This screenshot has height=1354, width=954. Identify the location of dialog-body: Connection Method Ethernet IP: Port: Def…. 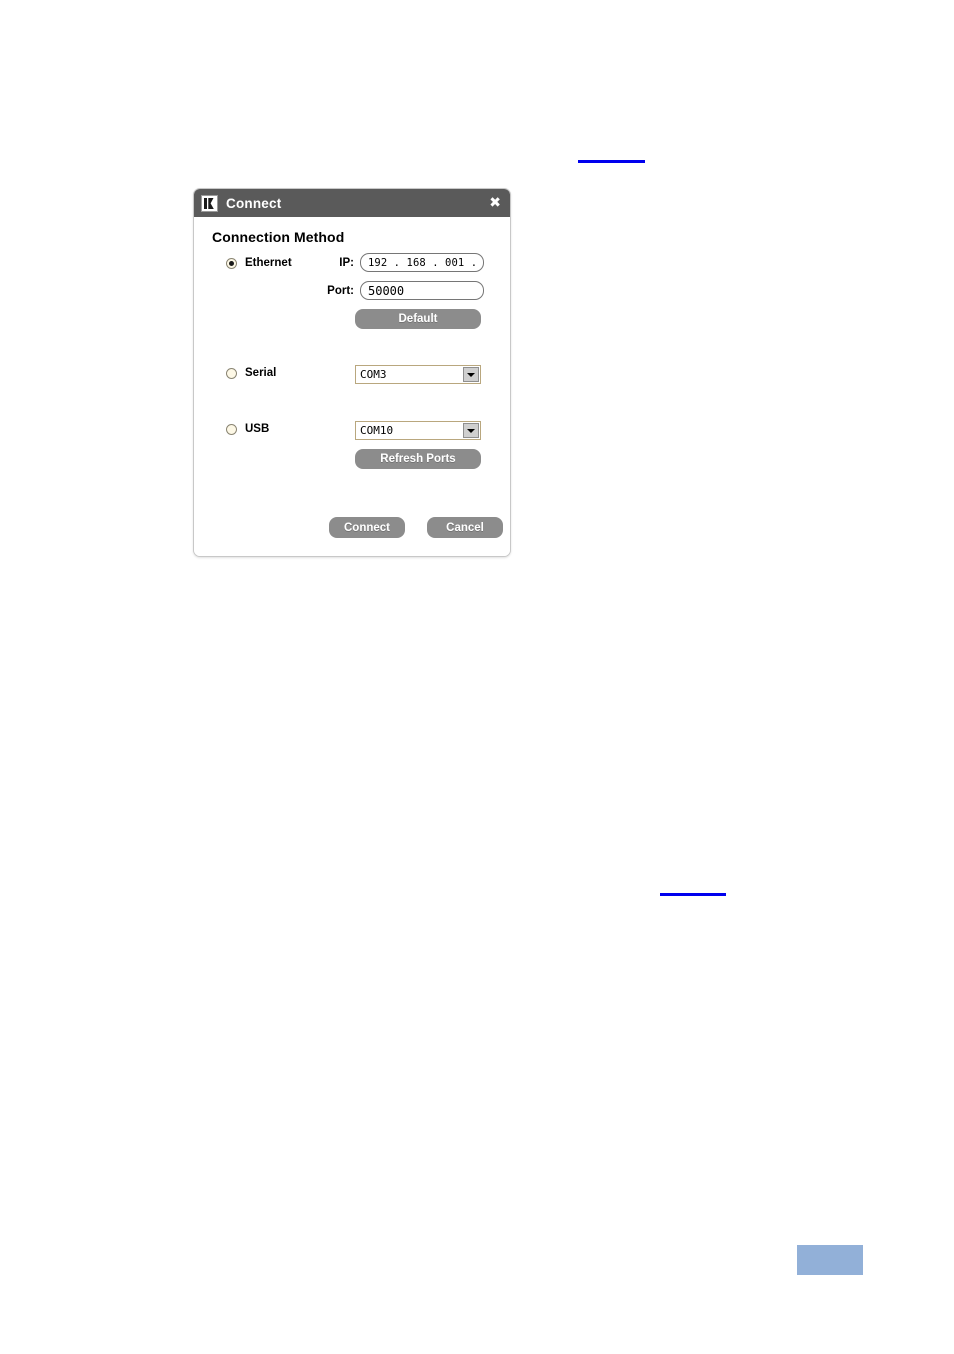
(352, 386).